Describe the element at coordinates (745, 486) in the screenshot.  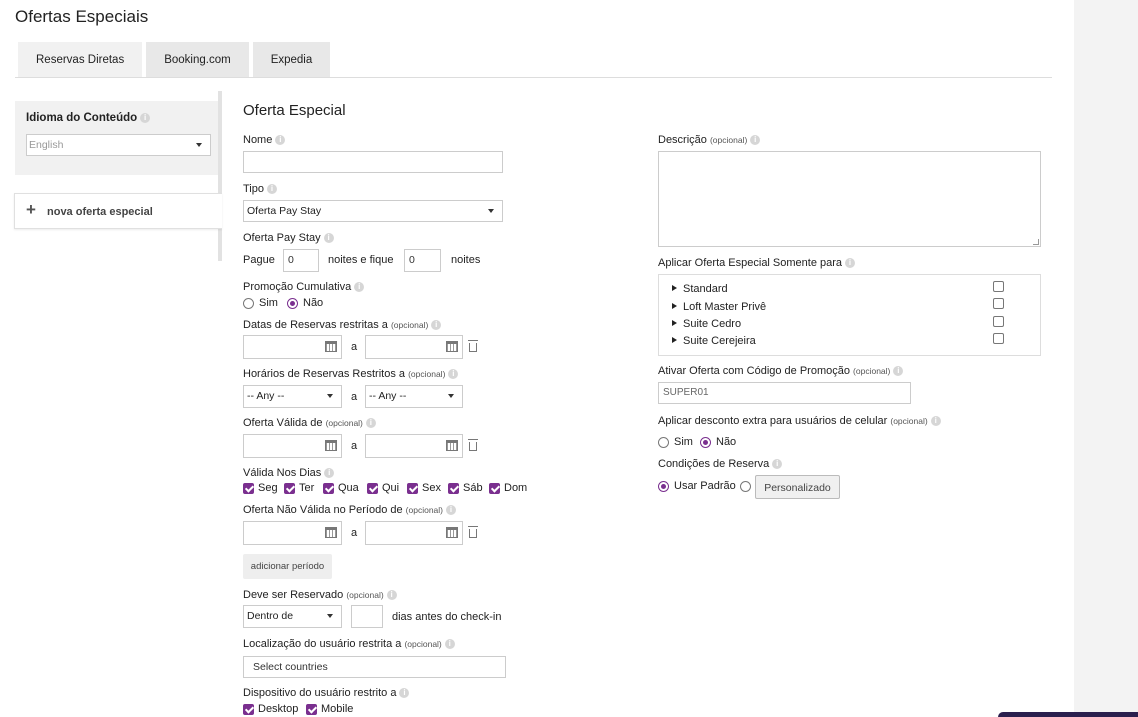
I see `custom-radio` at that location.